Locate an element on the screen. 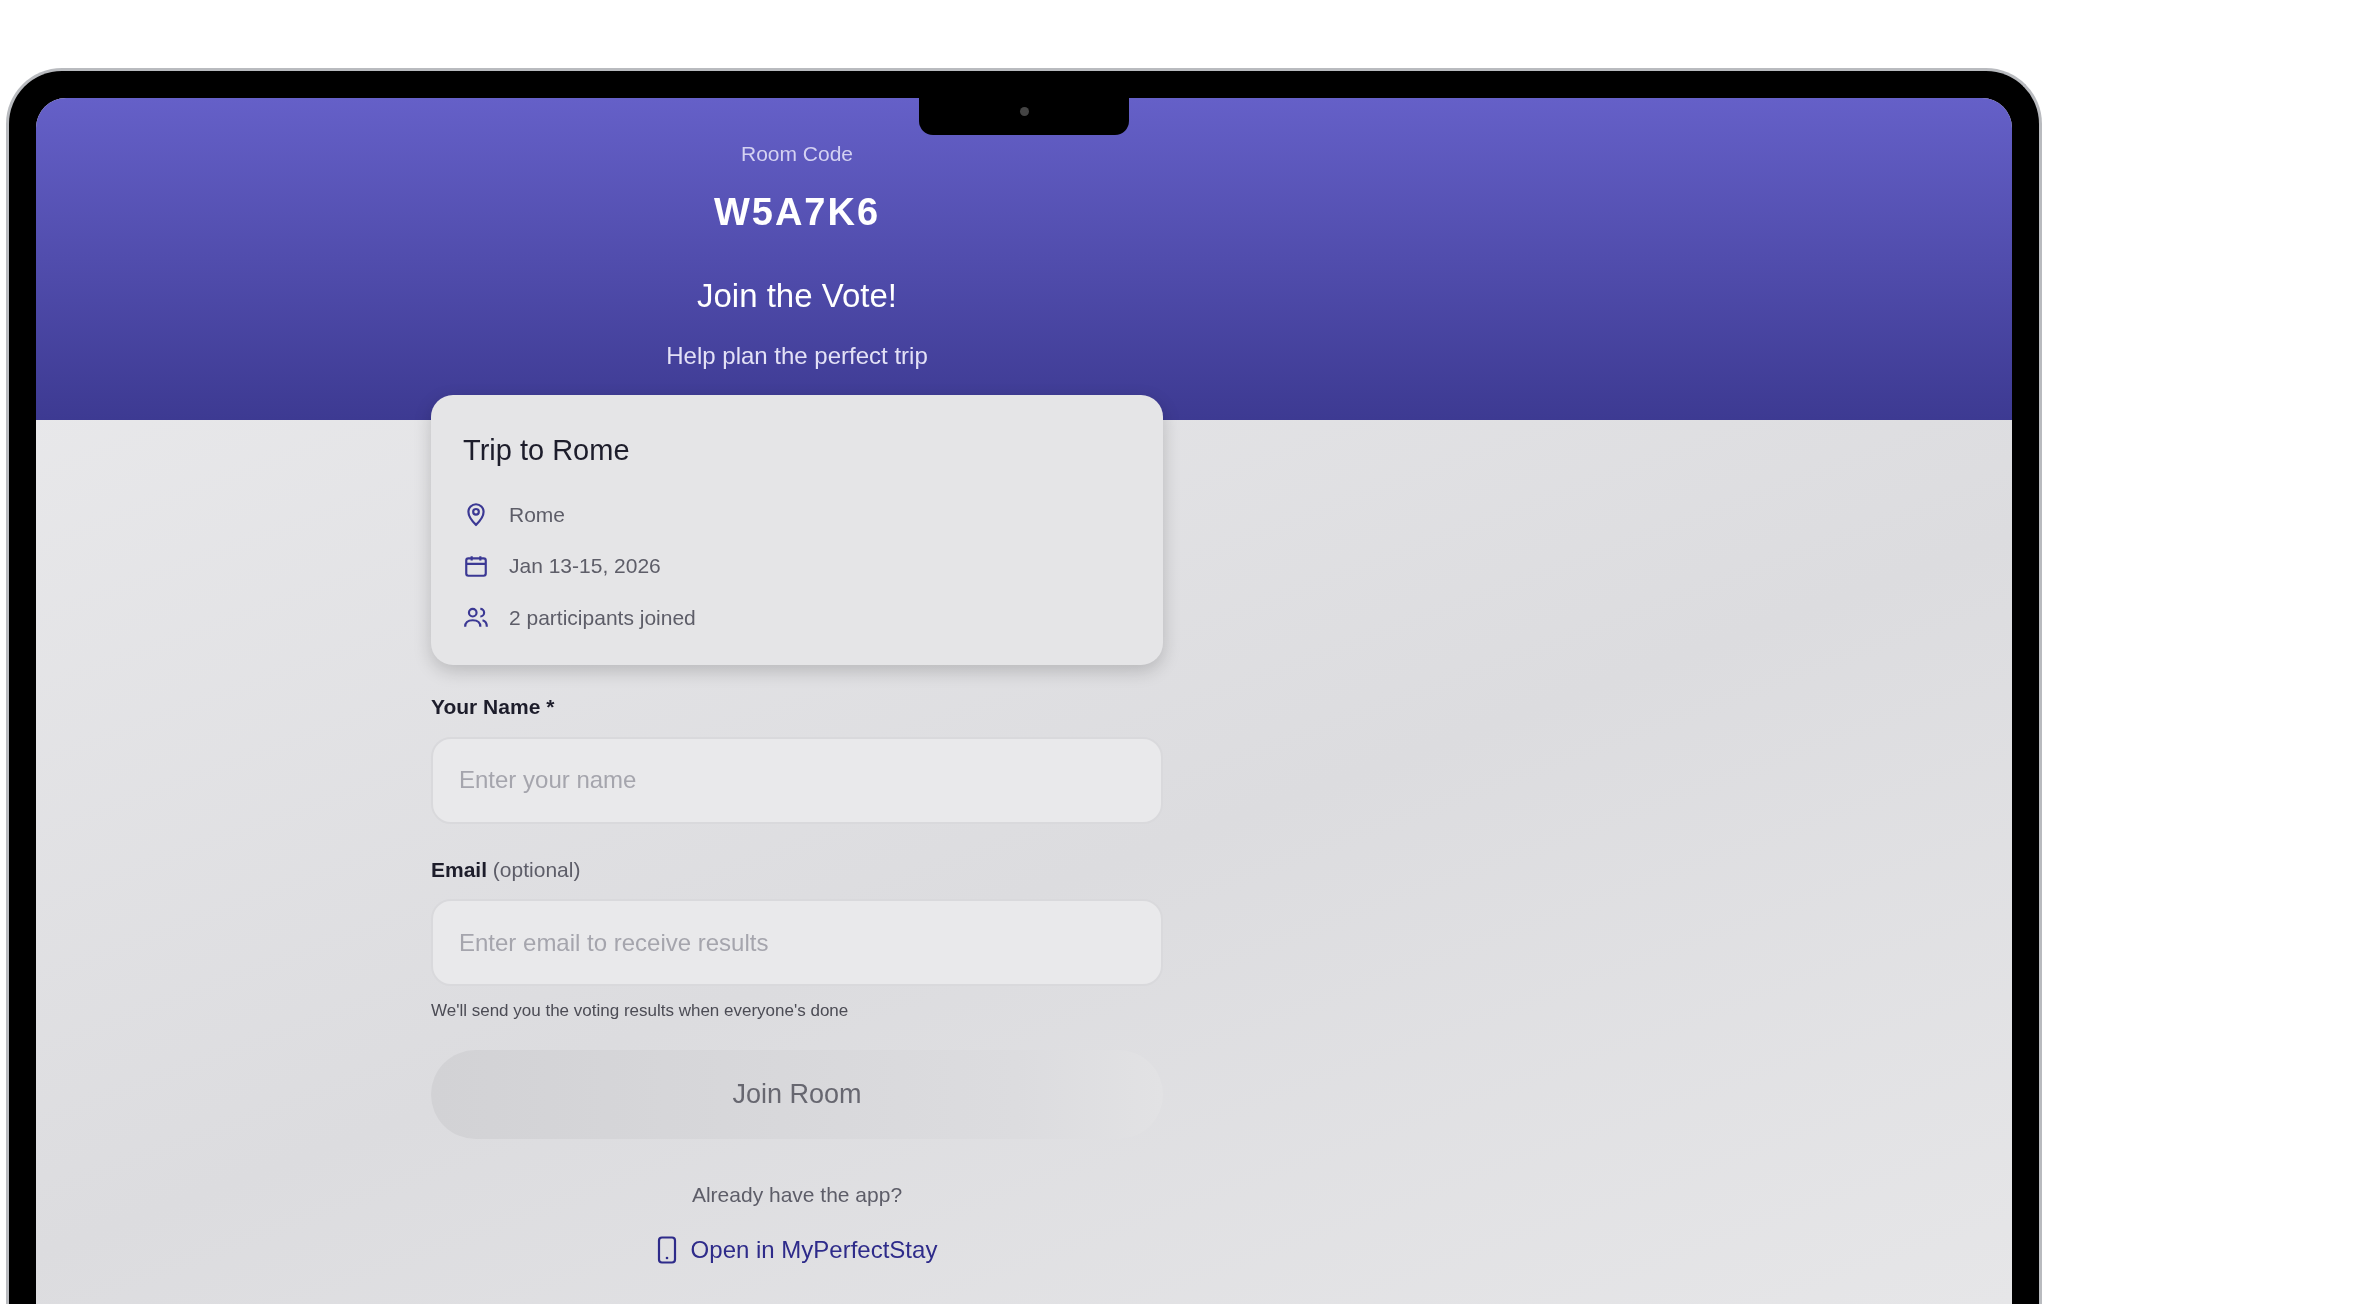 The width and height of the screenshot is (2368, 1304). trip-detail: Rome is located at coordinates (537, 514).